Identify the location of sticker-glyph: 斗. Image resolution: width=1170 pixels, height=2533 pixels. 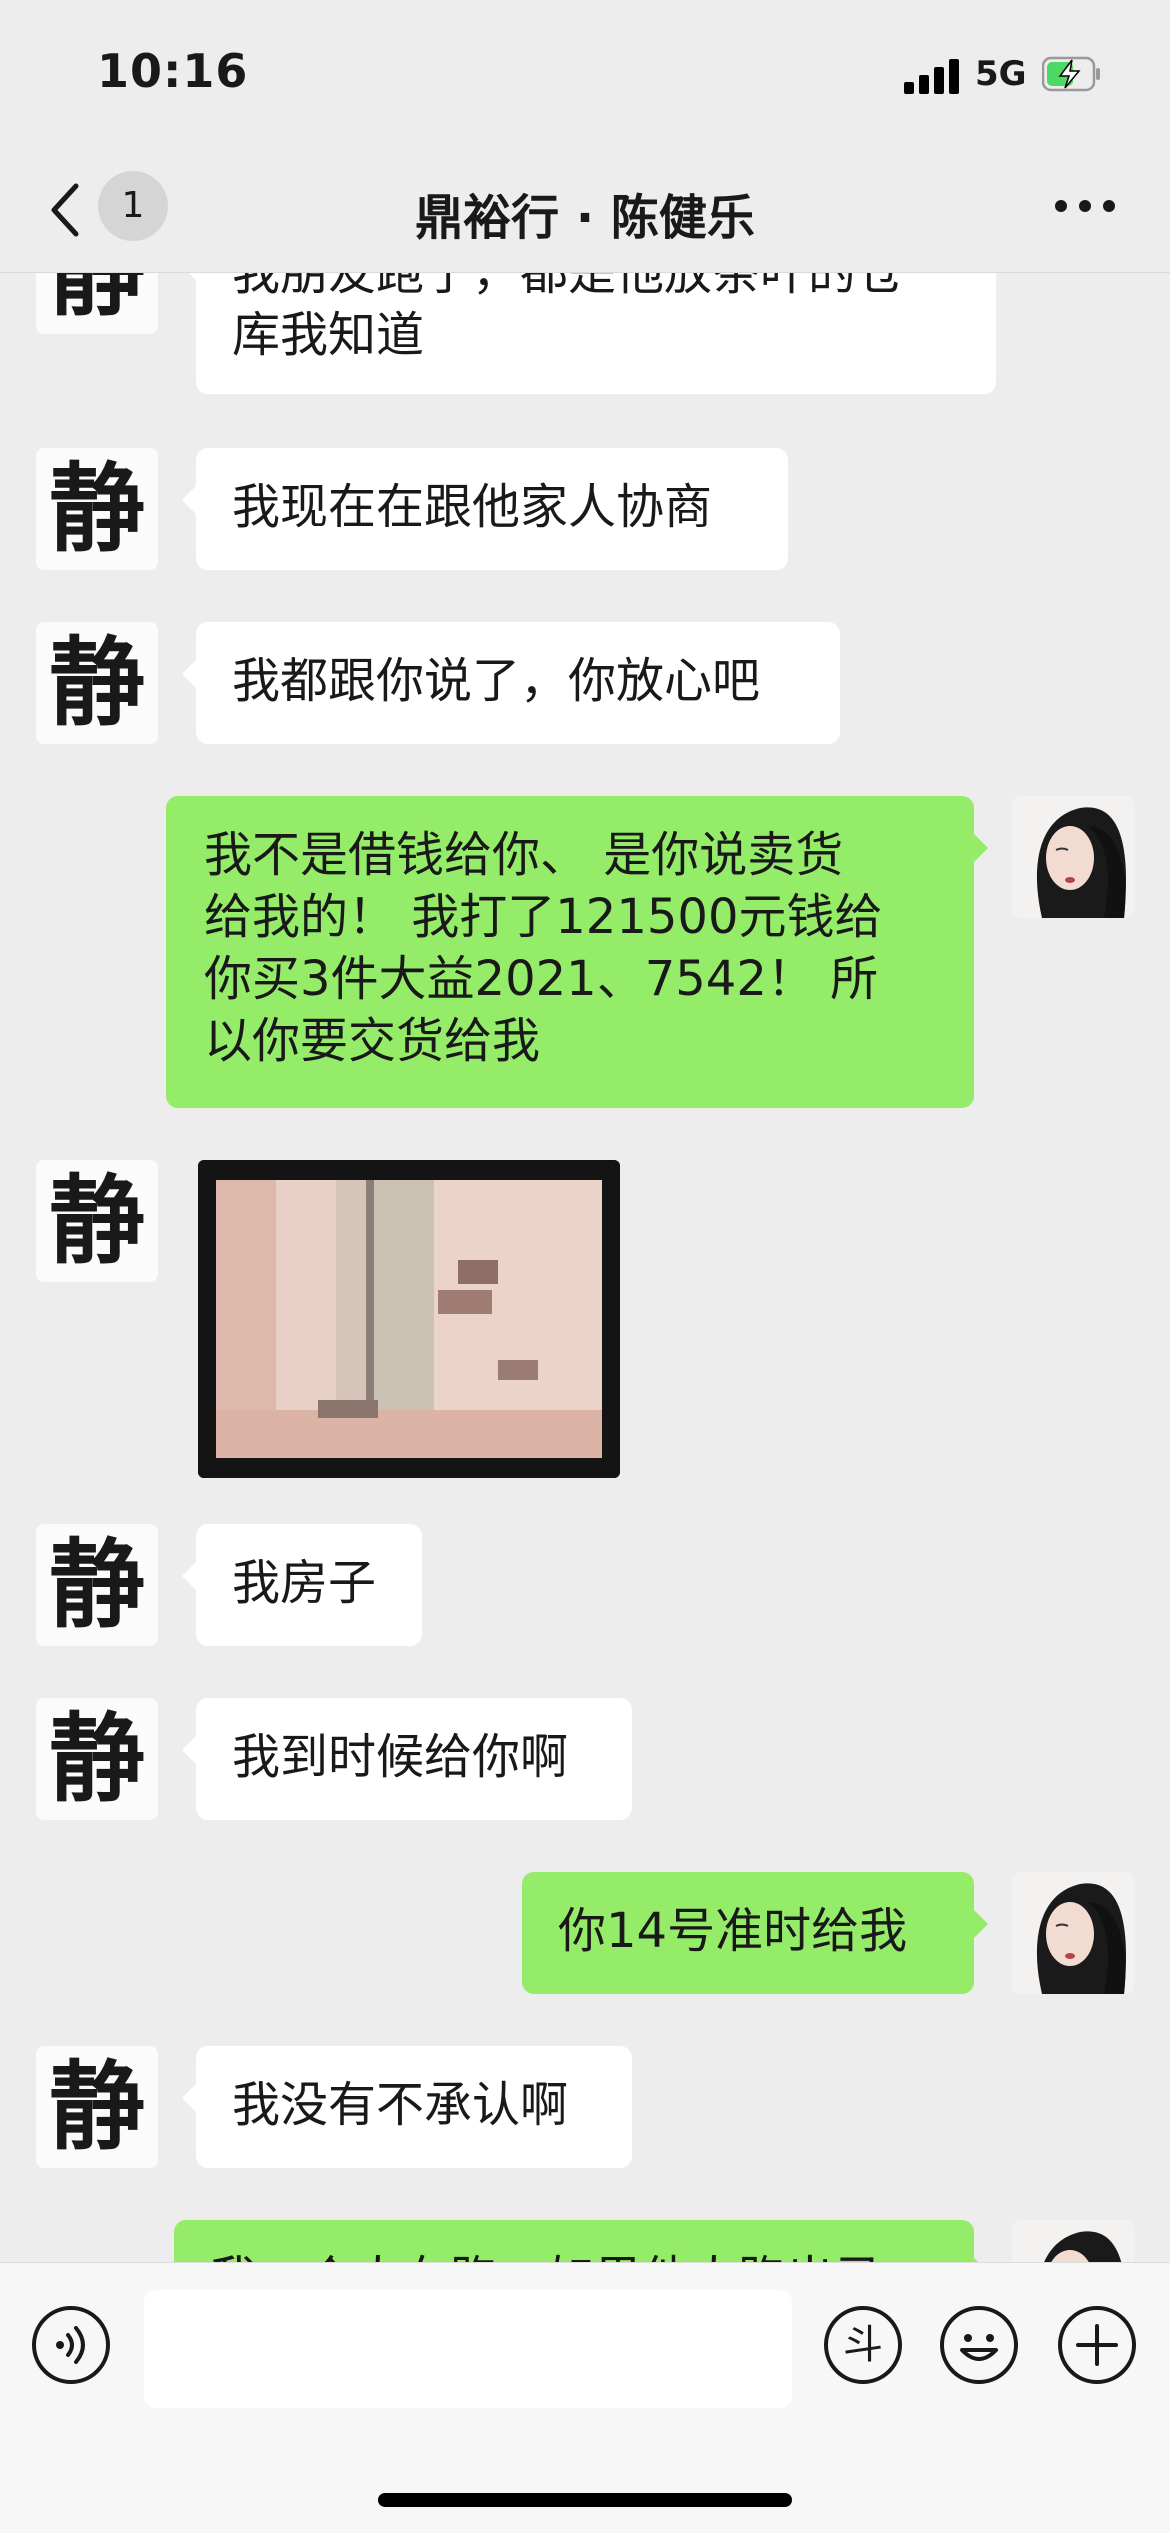
(863, 2345).